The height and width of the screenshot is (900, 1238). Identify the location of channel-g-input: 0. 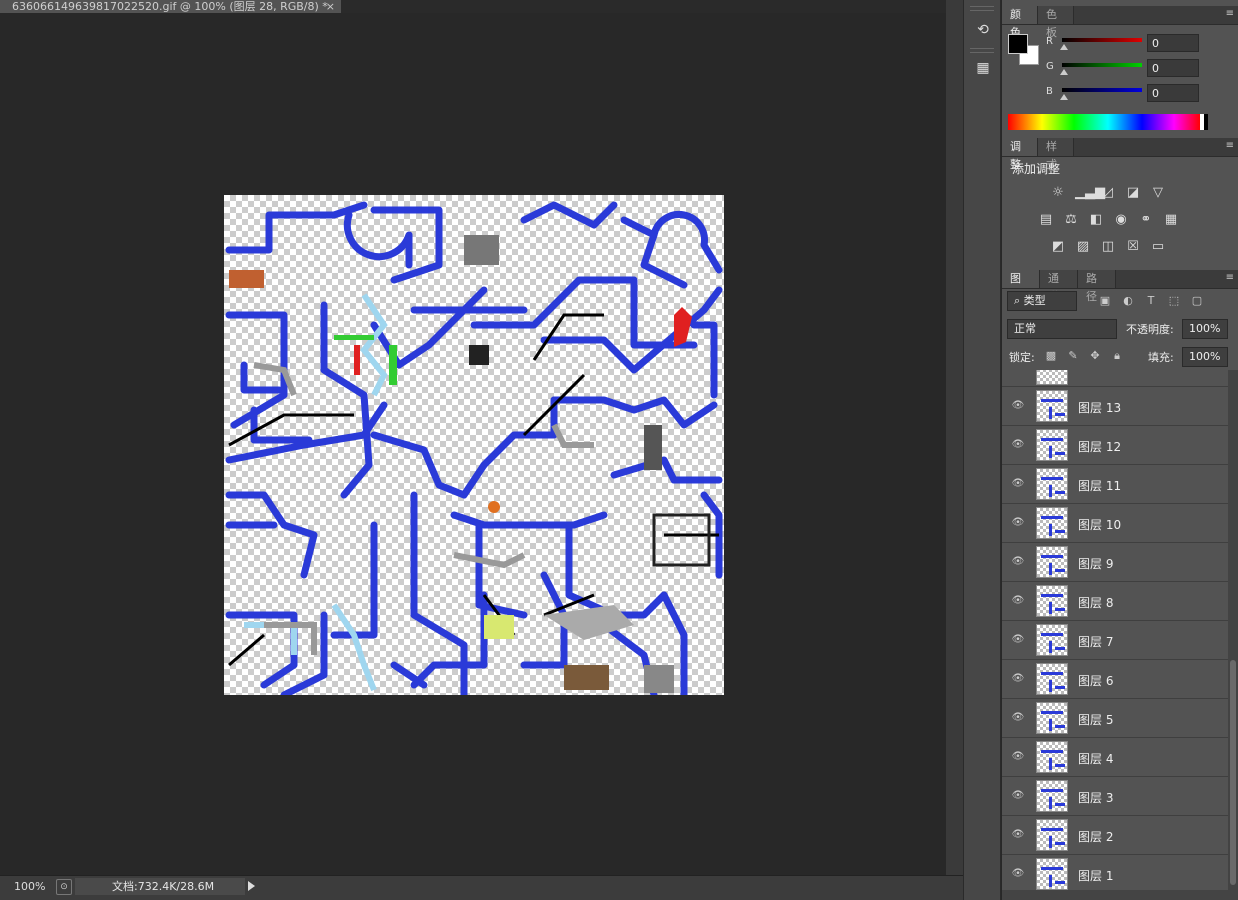
(1173, 68).